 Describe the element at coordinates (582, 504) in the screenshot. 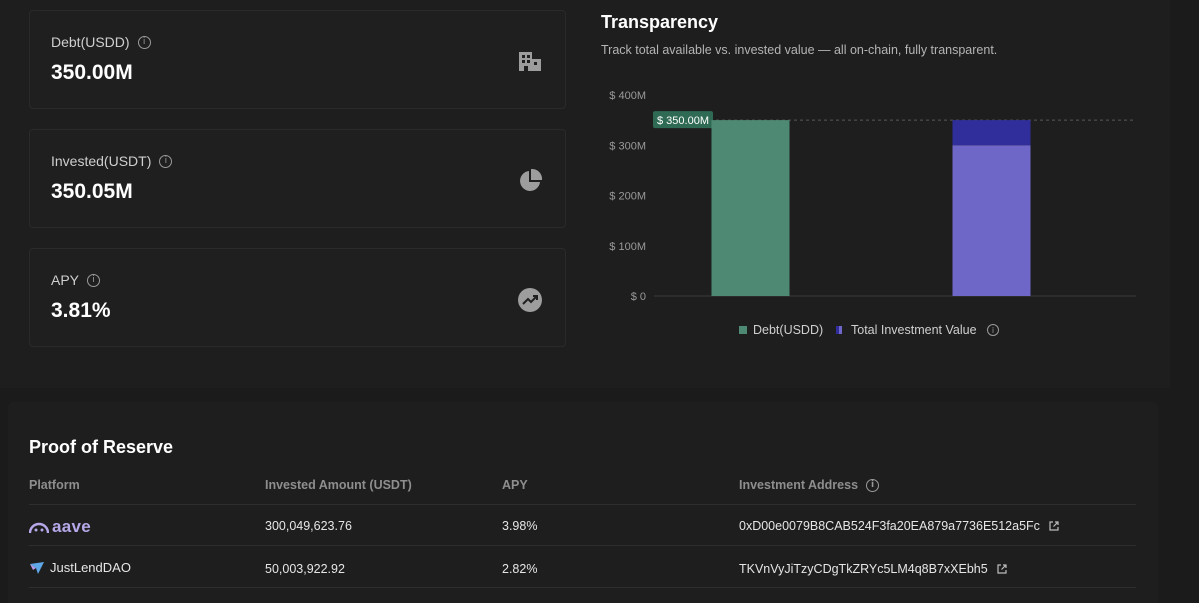

I see `header-divider` at that location.